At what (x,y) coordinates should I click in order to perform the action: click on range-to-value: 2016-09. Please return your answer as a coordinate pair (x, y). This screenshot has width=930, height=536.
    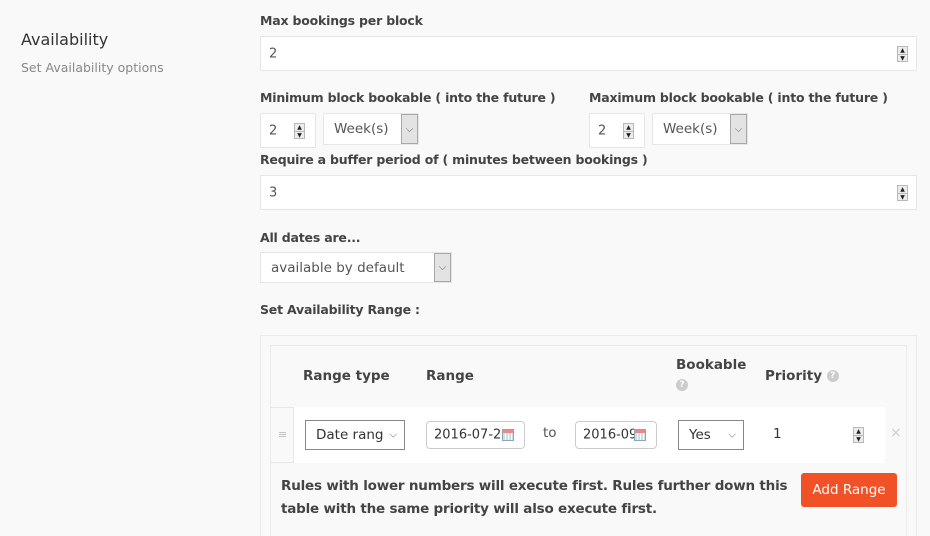
    Looking at the image, I should click on (610, 435).